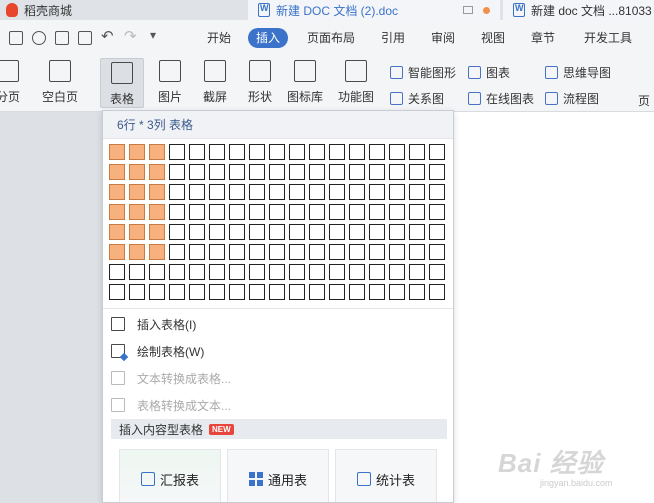 The image size is (654, 503). I want to click on share-icon, so click(39, 38).